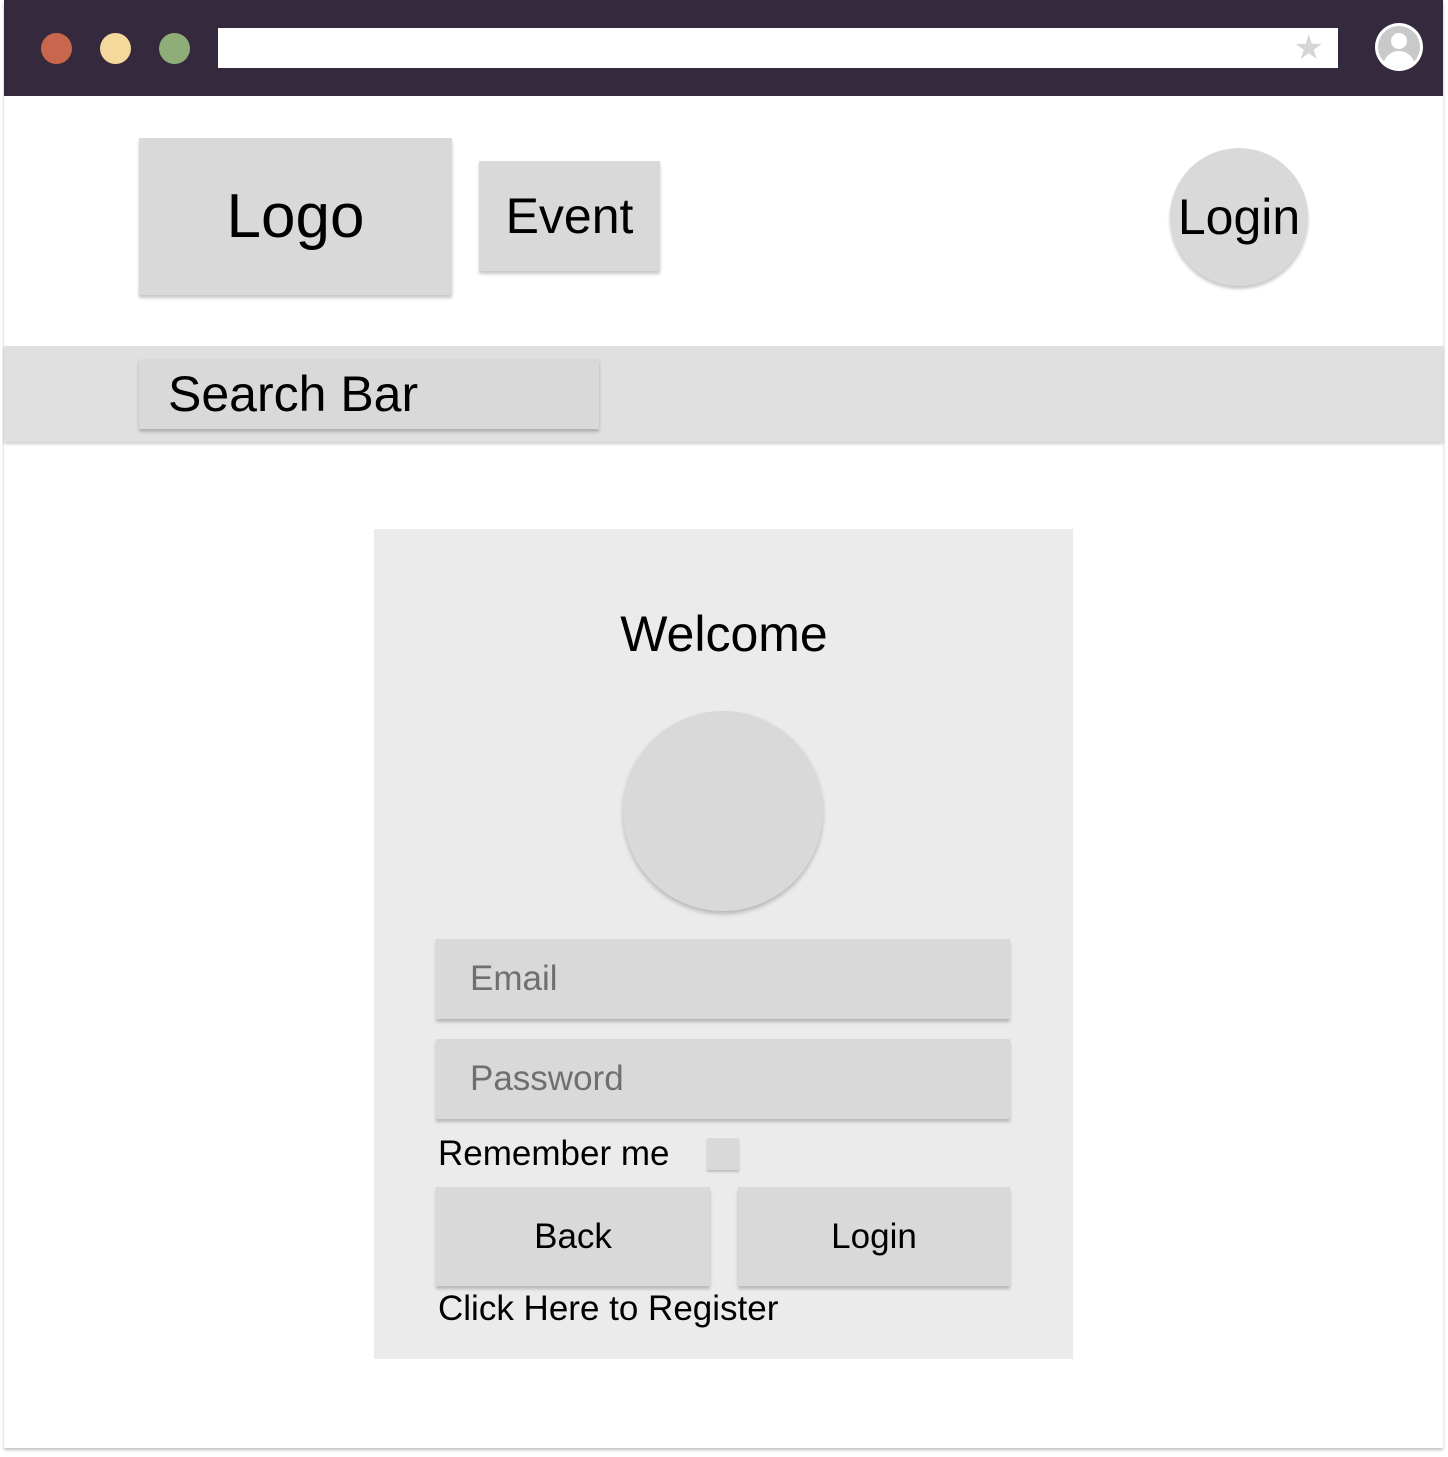  What do you see at coordinates (56, 48) in the screenshot?
I see `close-window-button` at bounding box center [56, 48].